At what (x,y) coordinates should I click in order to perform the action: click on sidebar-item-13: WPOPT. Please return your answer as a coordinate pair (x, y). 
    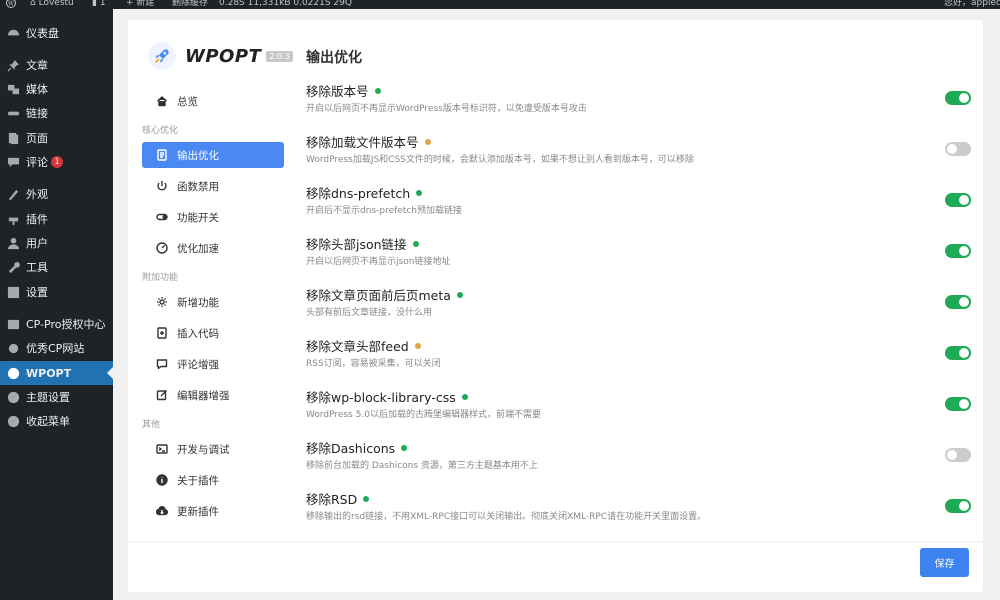
    Looking at the image, I should click on (56, 373).